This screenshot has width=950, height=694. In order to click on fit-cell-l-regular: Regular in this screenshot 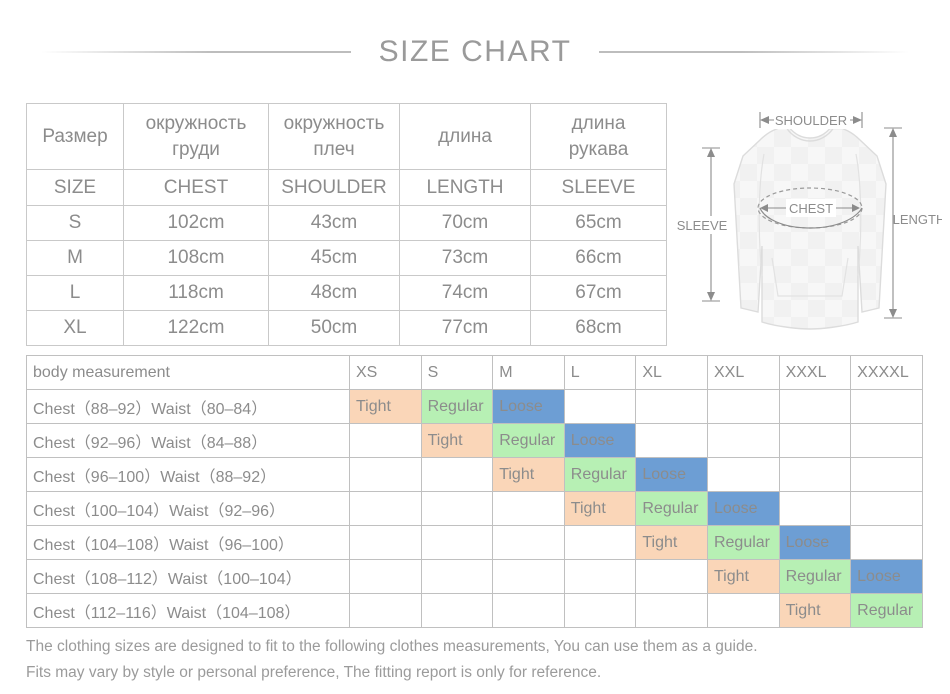, I will do `click(600, 474)`.